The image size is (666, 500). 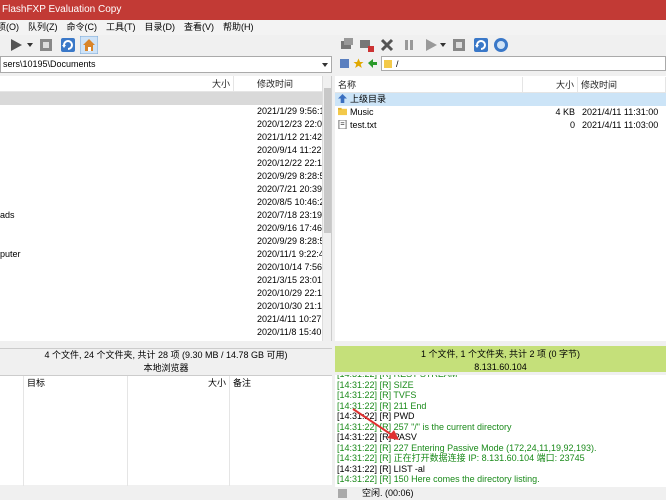 What do you see at coordinates (162, 215) in the screenshot?
I see `table-row: ads 2020/7/18 23:19:` at bounding box center [162, 215].